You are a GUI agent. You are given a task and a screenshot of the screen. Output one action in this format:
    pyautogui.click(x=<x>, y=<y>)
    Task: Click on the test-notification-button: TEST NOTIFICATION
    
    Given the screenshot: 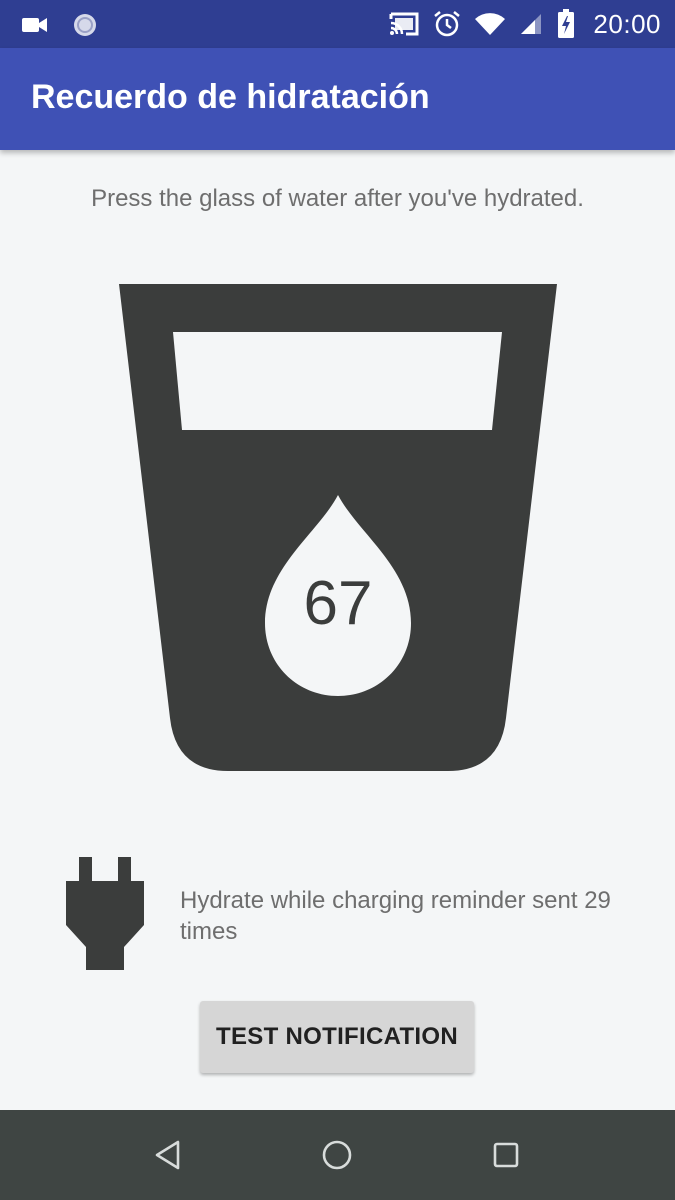 What is the action you would take?
    pyautogui.click(x=337, y=1037)
    